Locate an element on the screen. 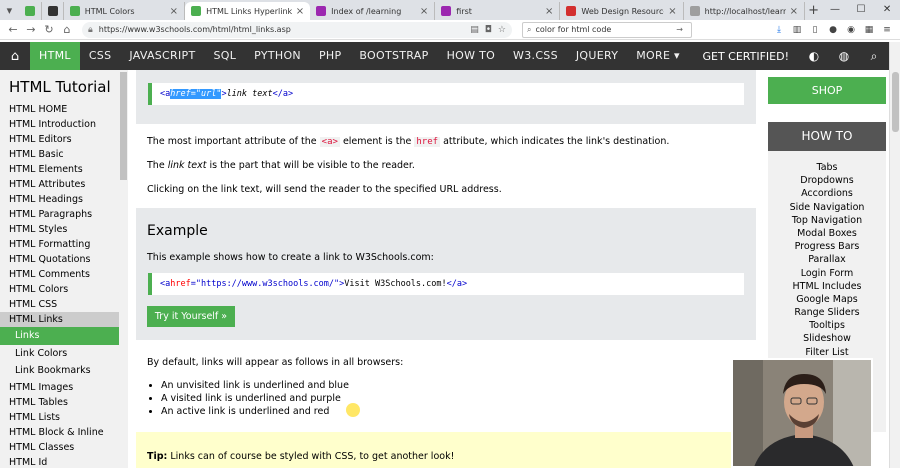  browser-tab-html-colors: HTML Colors × is located at coordinates (125, 11).